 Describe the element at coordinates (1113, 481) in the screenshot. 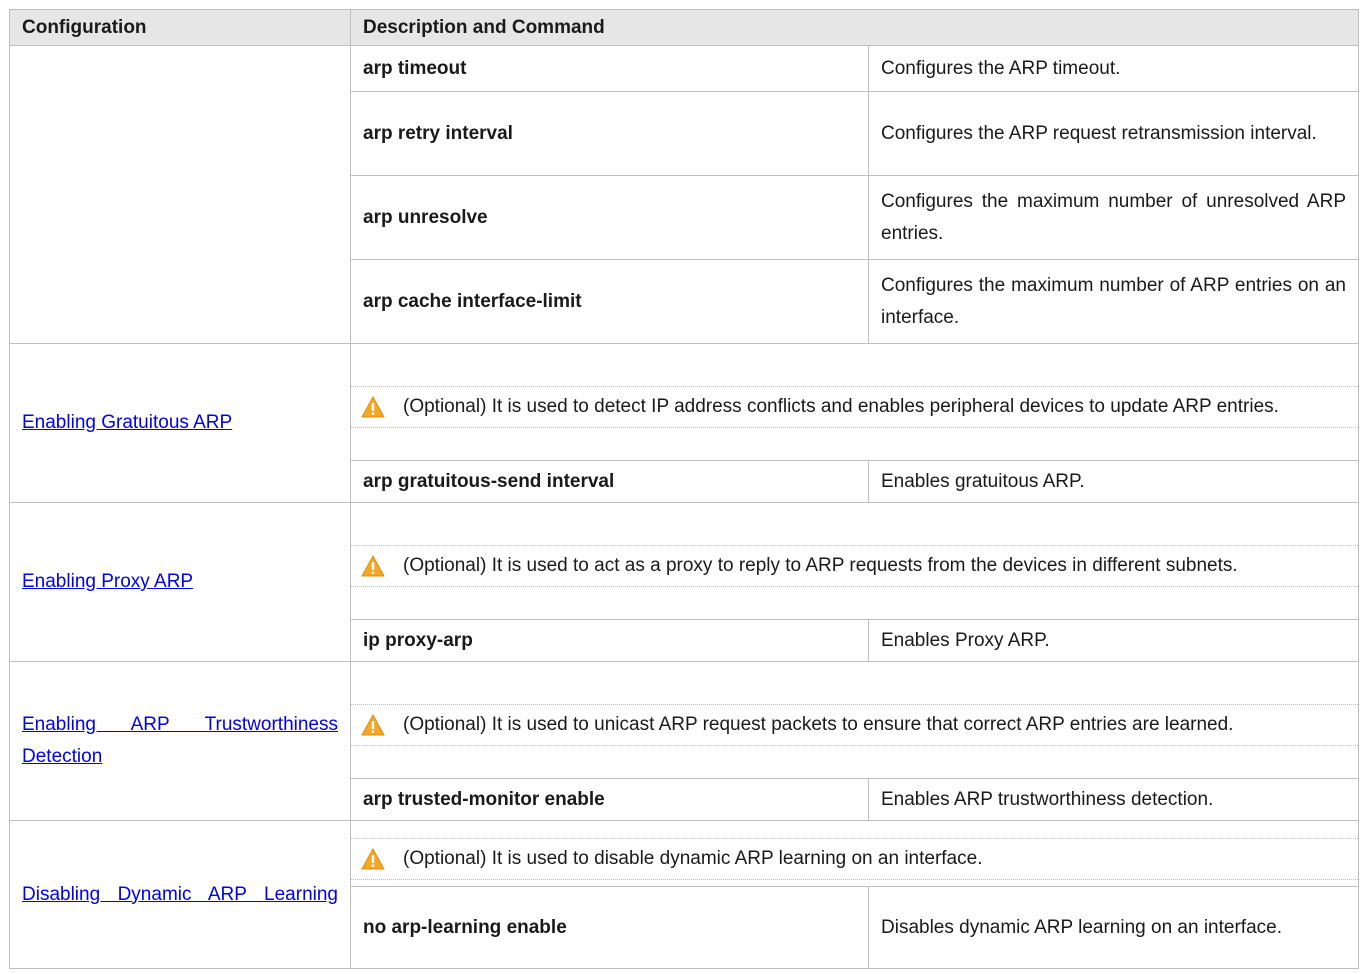

I see `description-cell: Enables gratuitous ARP.` at that location.